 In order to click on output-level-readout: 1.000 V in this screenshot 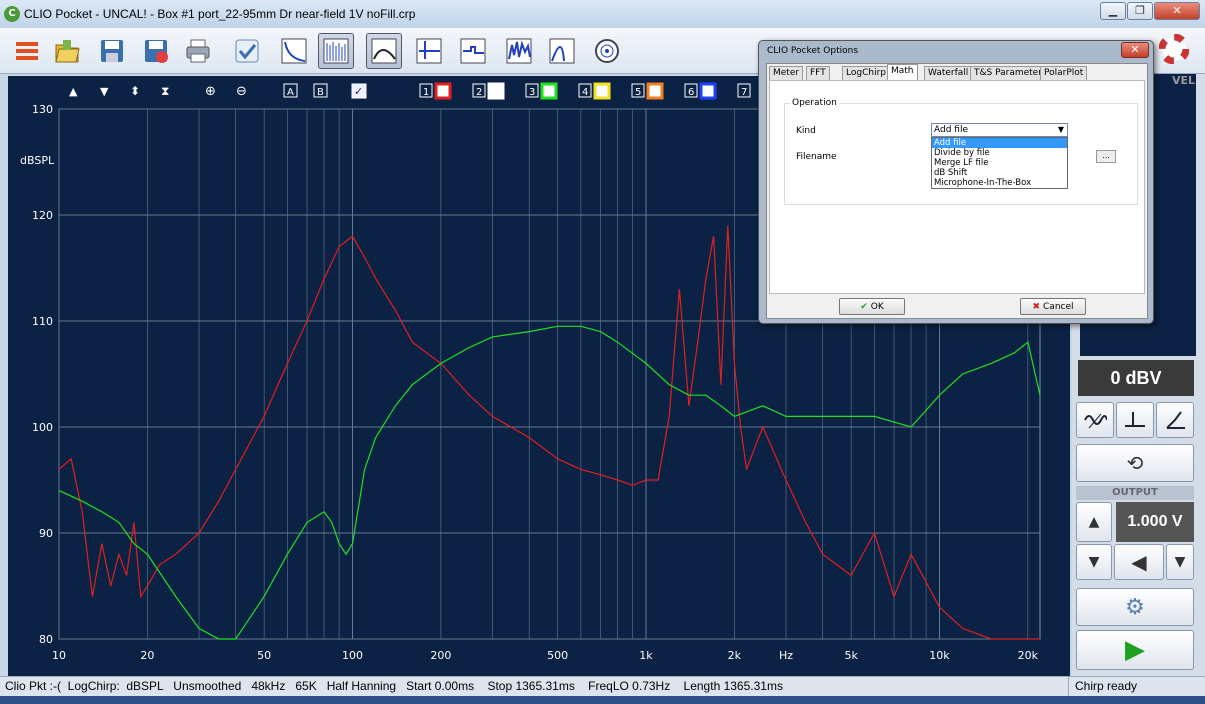, I will do `click(1155, 522)`.